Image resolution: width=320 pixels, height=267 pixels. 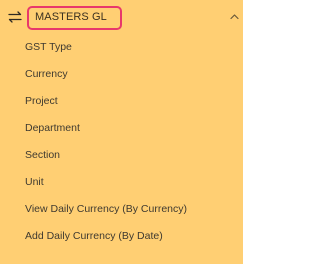 I want to click on menu-item-gst-type: GST Type, so click(x=121, y=47).